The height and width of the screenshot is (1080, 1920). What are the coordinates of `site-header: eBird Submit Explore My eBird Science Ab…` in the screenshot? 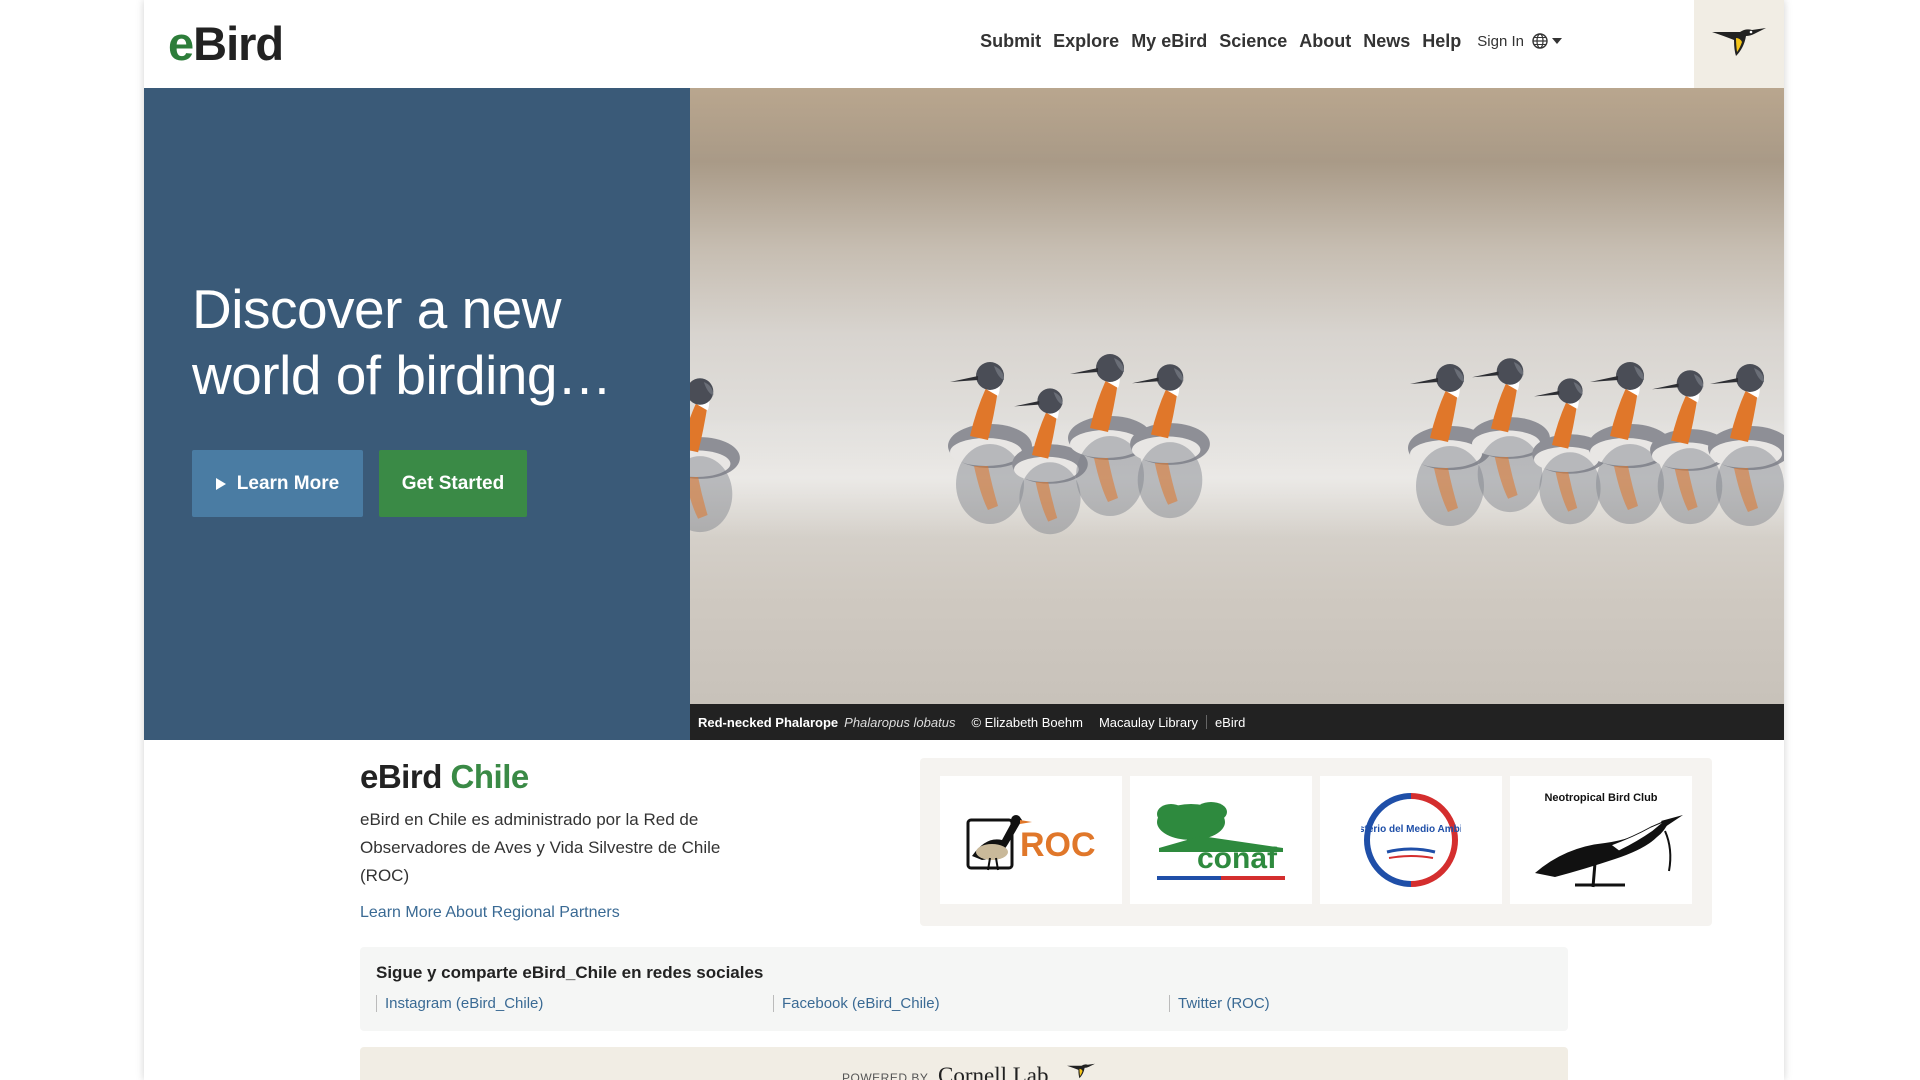 It's located at (964, 44).